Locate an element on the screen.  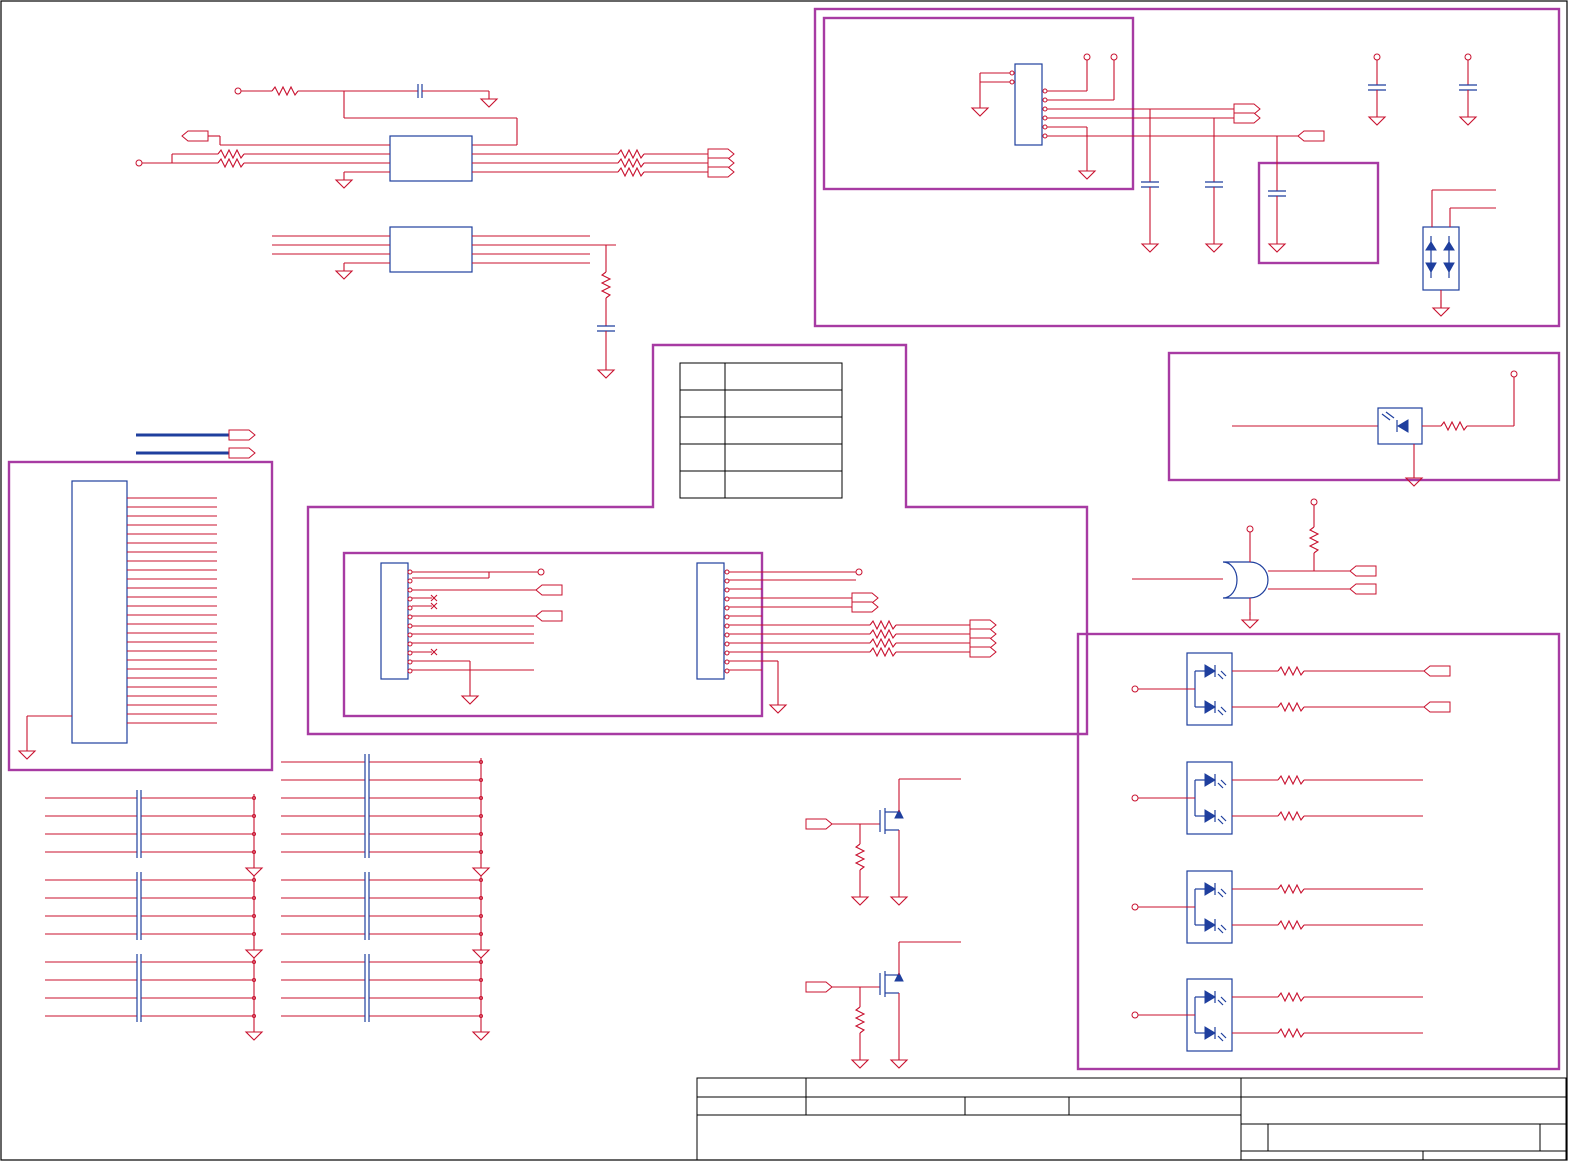
ic-u2 is located at coordinates (431, 249).